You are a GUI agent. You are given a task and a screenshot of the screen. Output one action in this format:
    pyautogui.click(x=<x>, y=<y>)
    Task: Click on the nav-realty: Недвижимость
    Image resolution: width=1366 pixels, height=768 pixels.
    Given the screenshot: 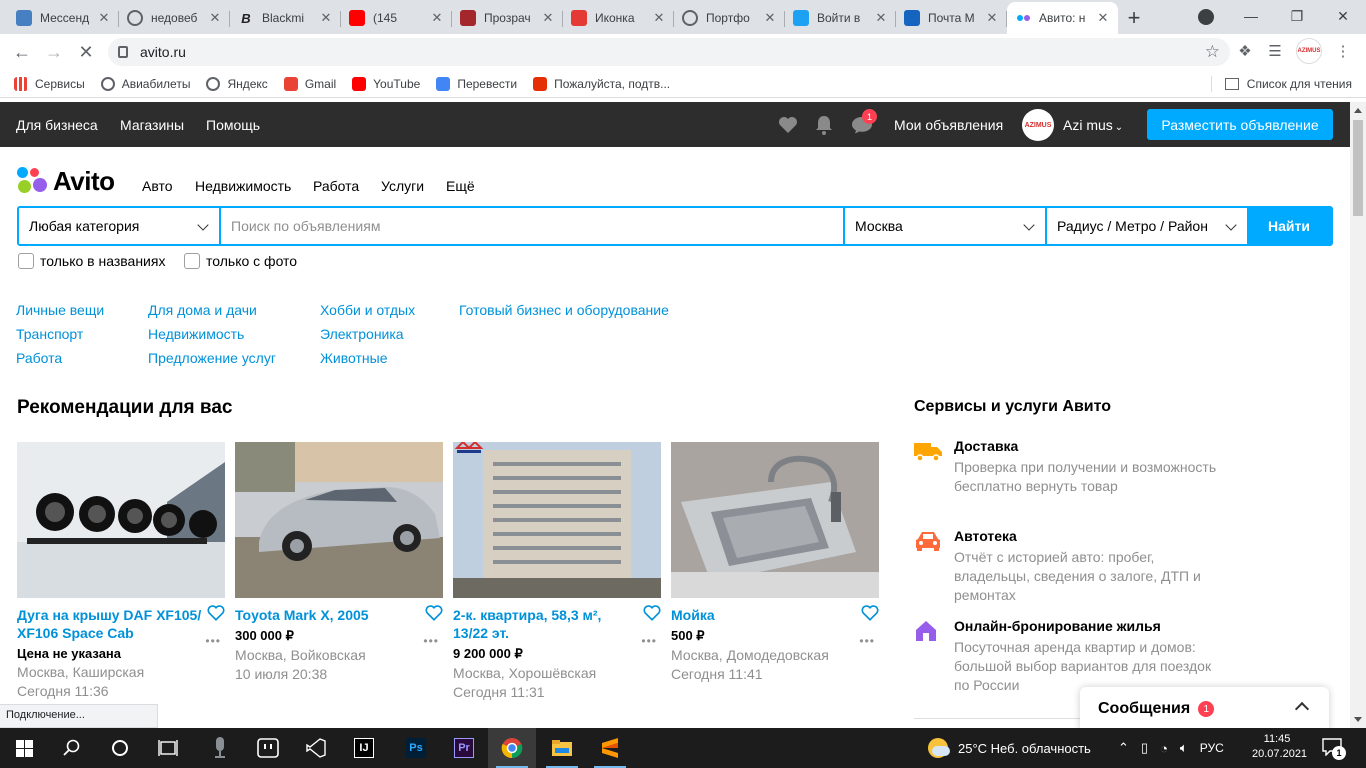 What is the action you would take?
    pyautogui.click(x=243, y=186)
    